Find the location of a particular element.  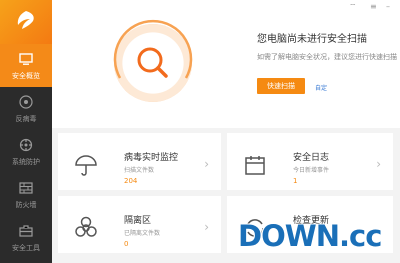

app-logo is located at coordinates (26, 22).